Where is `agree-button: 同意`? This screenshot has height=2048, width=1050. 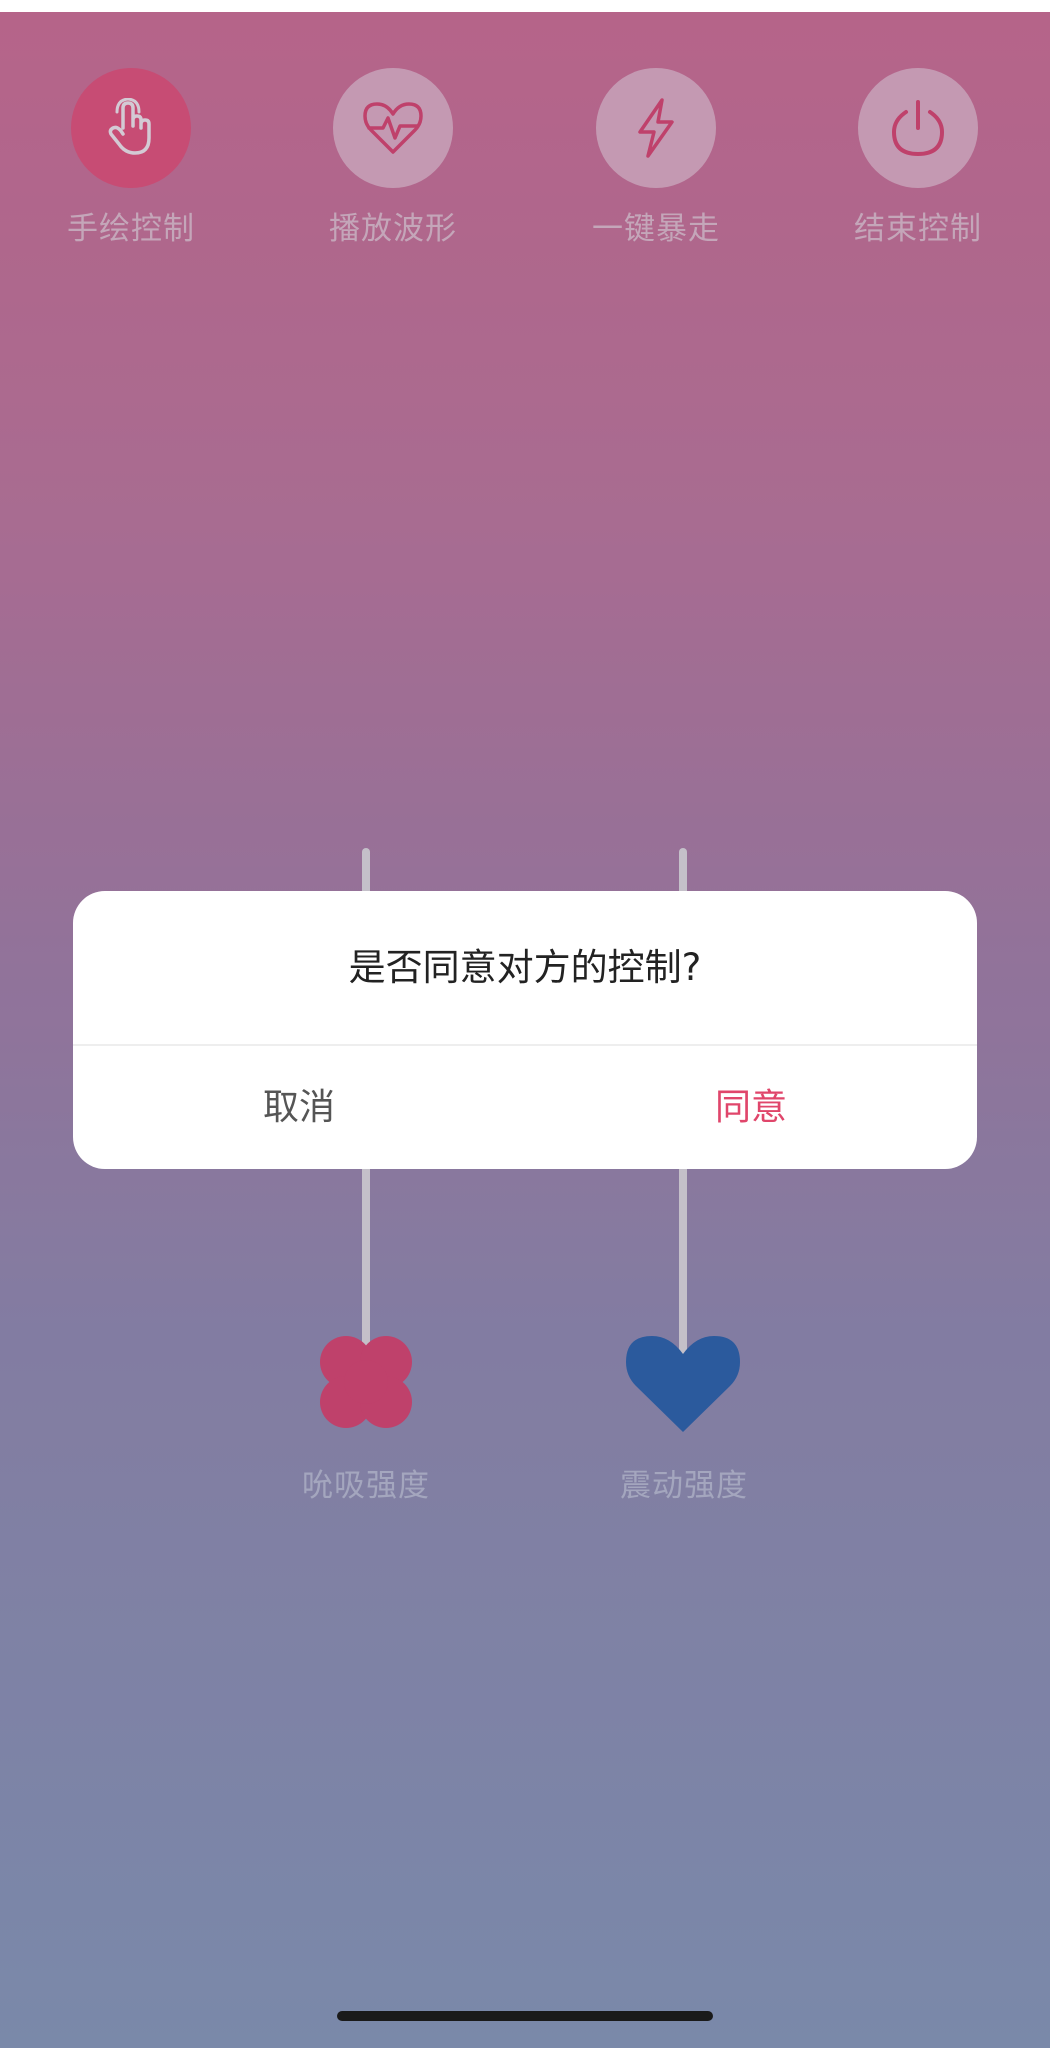 agree-button: 同意 is located at coordinates (751, 1107).